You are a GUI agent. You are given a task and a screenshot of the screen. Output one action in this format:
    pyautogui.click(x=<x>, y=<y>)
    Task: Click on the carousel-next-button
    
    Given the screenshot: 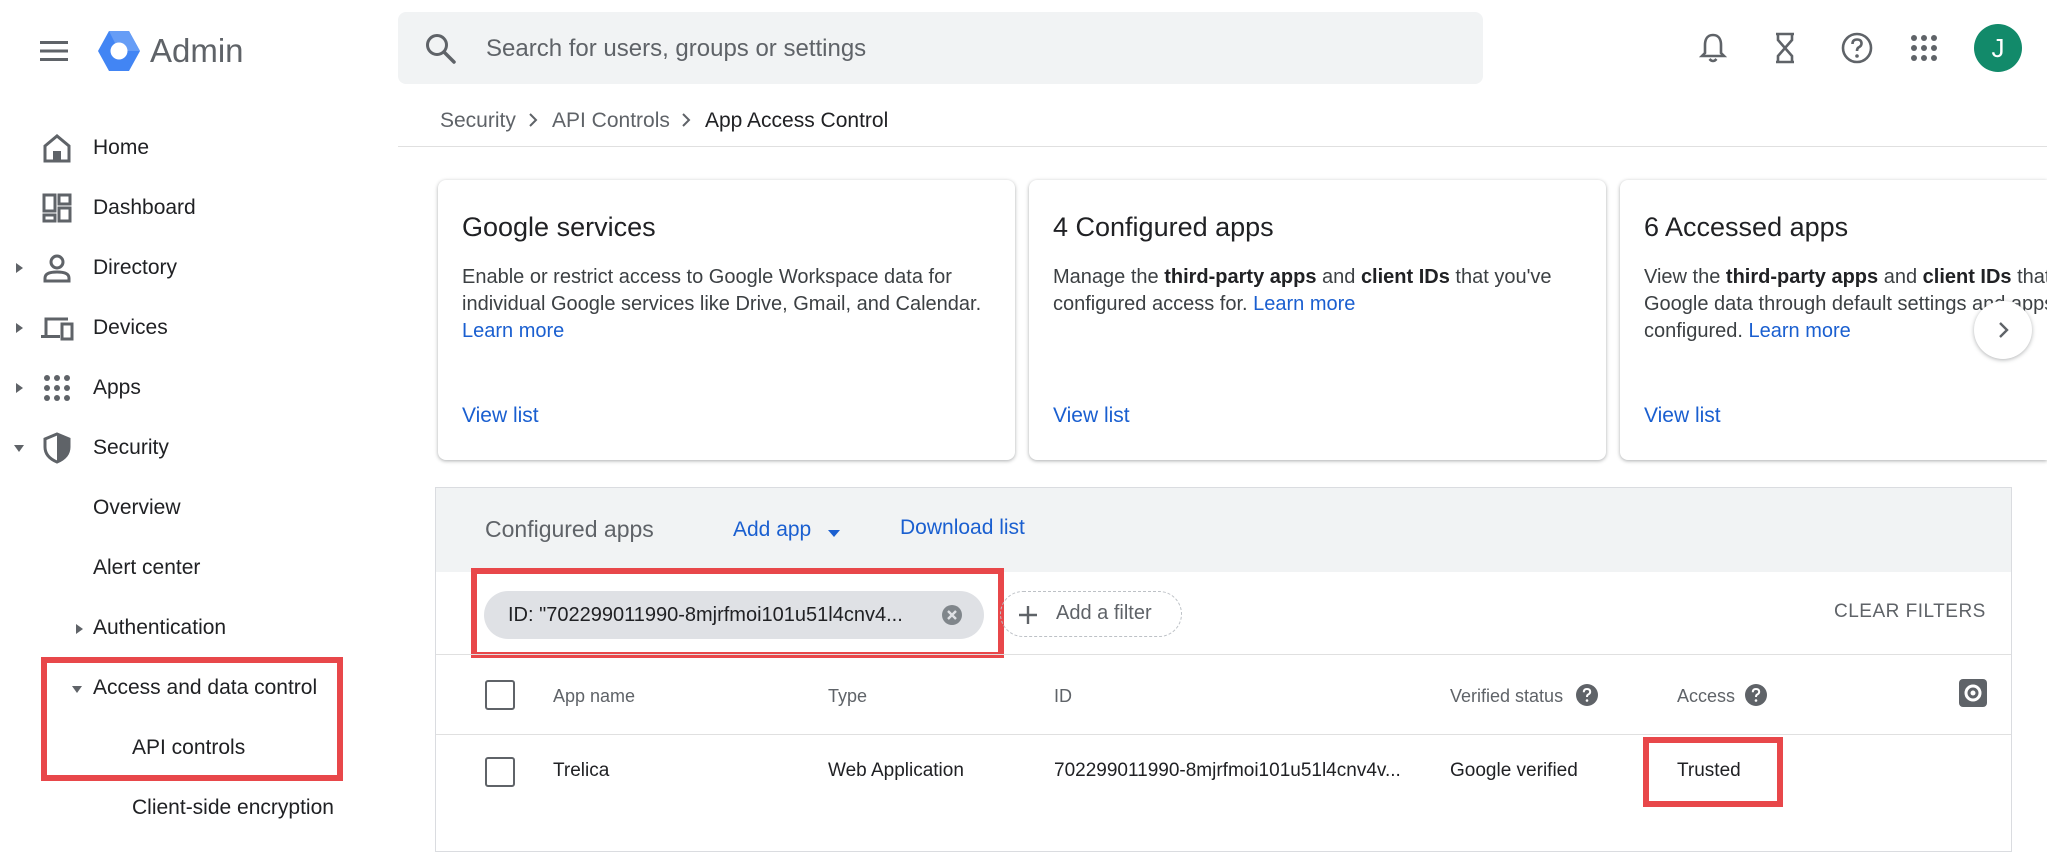 What is the action you would take?
    pyautogui.click(x=2003, y=330)
    